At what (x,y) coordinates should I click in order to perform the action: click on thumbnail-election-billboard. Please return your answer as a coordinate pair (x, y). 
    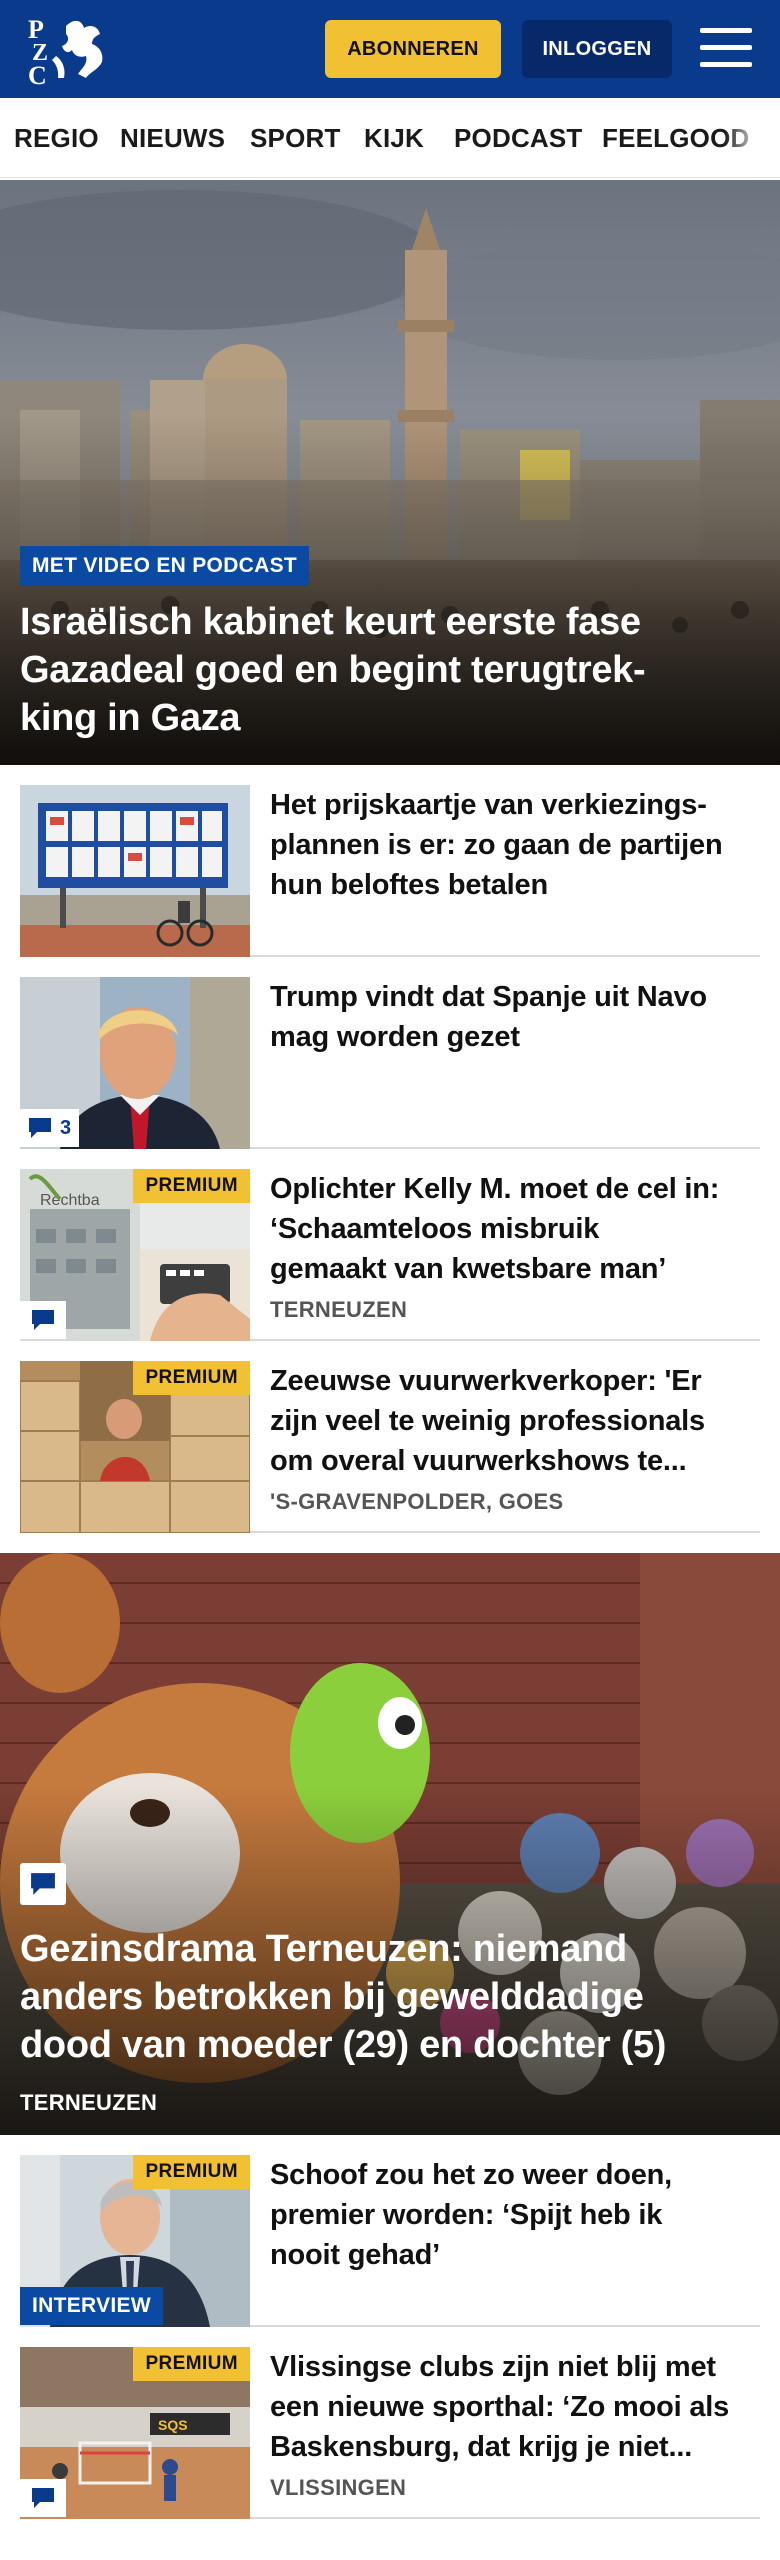
    Looking at the image, I should click on (135, 871).